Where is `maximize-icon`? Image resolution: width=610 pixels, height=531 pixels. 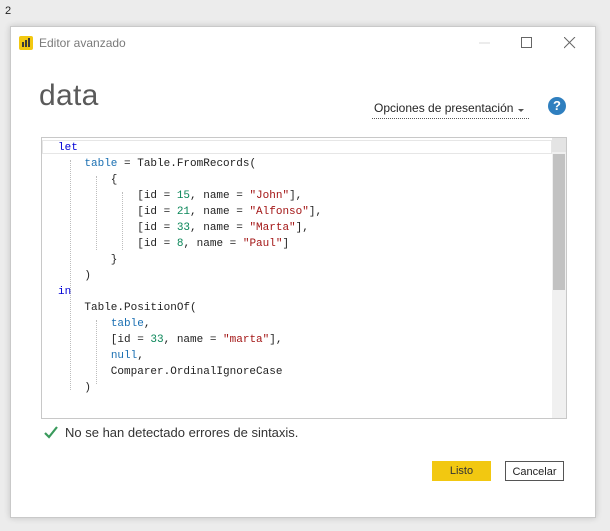 maximize-icon is located at coordinates (526, 42).